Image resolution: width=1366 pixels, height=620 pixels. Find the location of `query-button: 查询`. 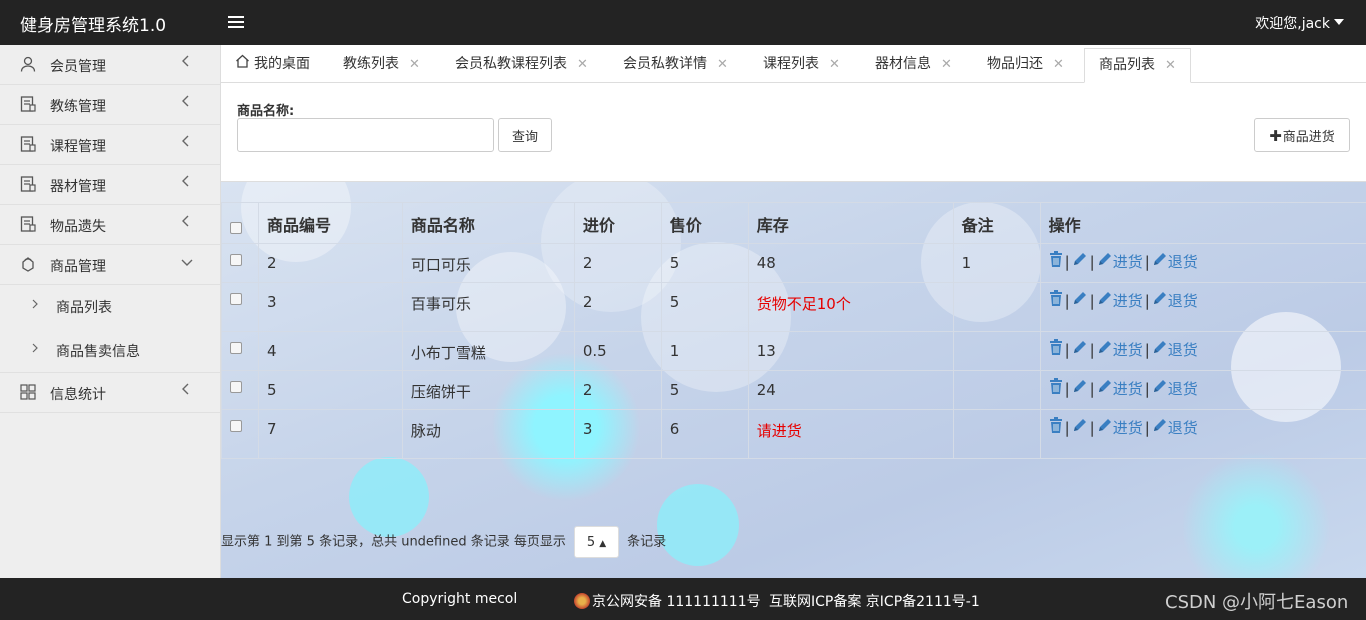

query-button: 查询 is located at coordinates (525, 135).